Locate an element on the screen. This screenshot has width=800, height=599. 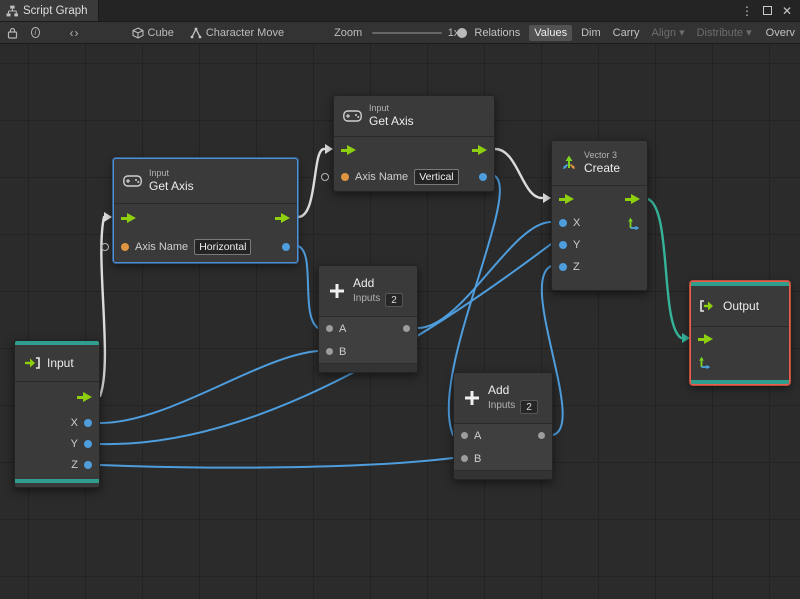
output-x-port is located at coordinates (88, 422).